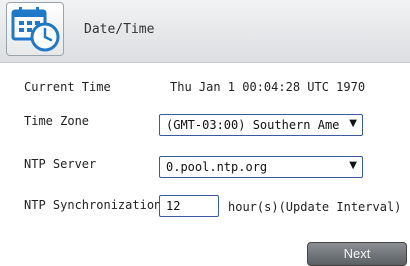 This screenshot has height=266, width=410. Describe the element at coordinates (67, 87) in the screenshot. I see `current-time-label: Current Time` at that location.